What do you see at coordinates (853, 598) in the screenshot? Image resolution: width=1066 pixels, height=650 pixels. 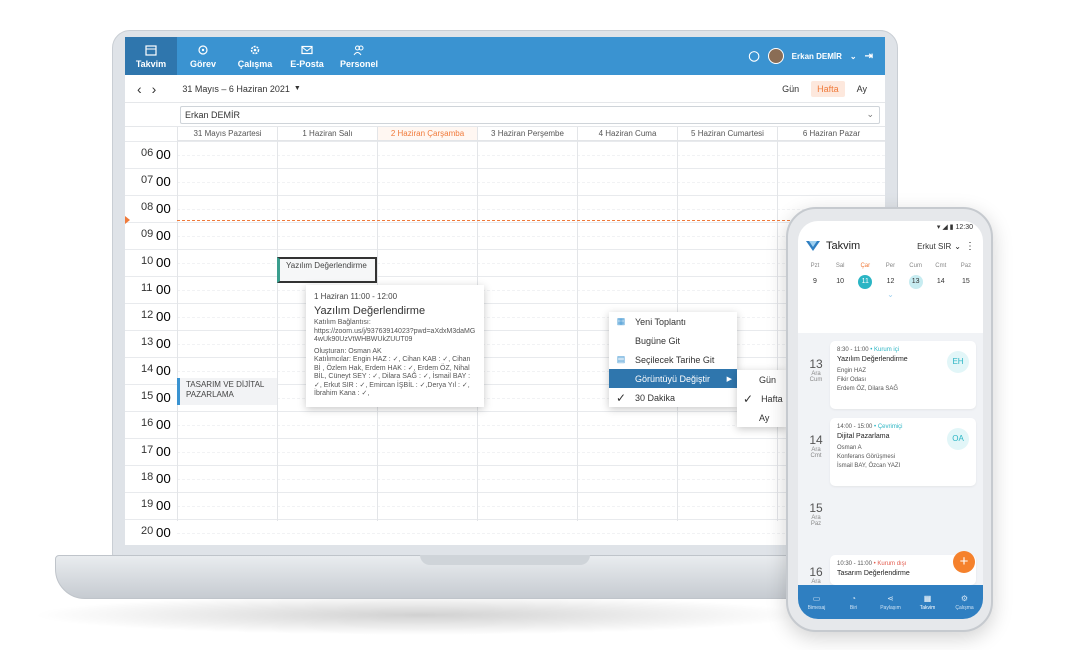 I see `signal-icon: ◔` at bounding box center [853, 598].